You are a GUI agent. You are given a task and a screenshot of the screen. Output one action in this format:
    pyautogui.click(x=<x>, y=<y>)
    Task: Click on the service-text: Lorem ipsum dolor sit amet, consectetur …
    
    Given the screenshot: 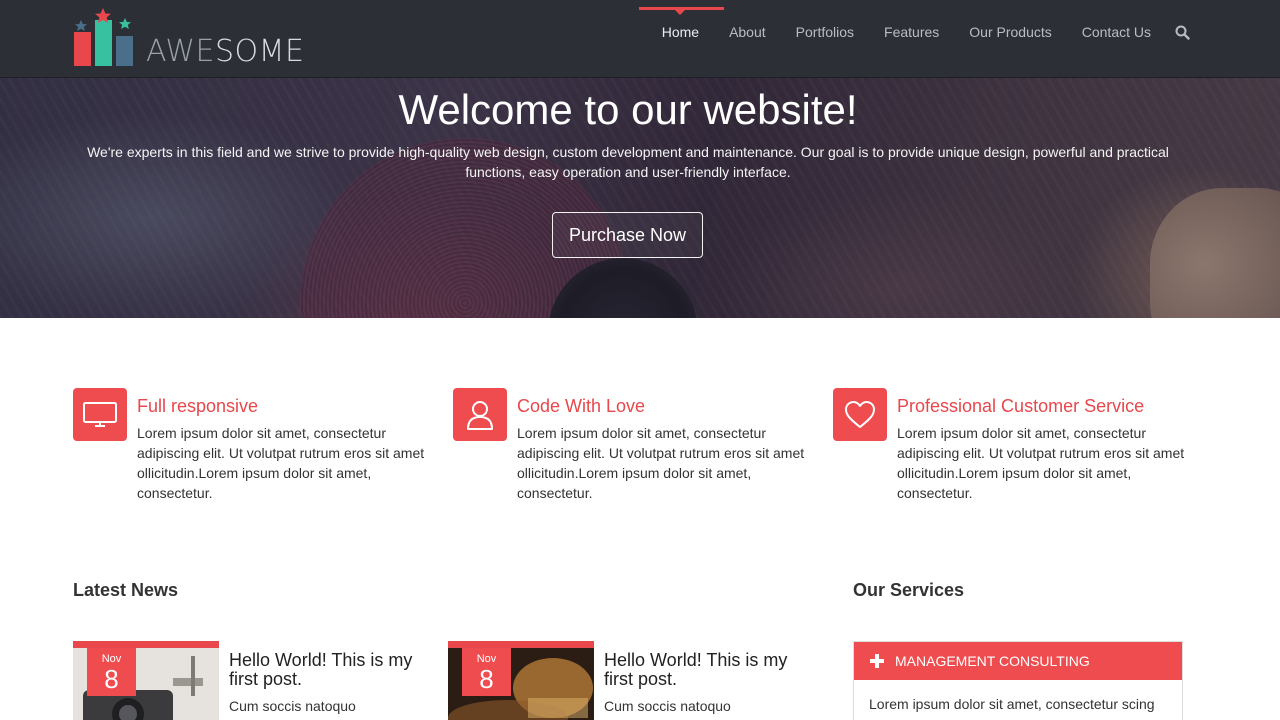 What is the action you would take?
    pyautogui.click(x=1012, y=704)
    